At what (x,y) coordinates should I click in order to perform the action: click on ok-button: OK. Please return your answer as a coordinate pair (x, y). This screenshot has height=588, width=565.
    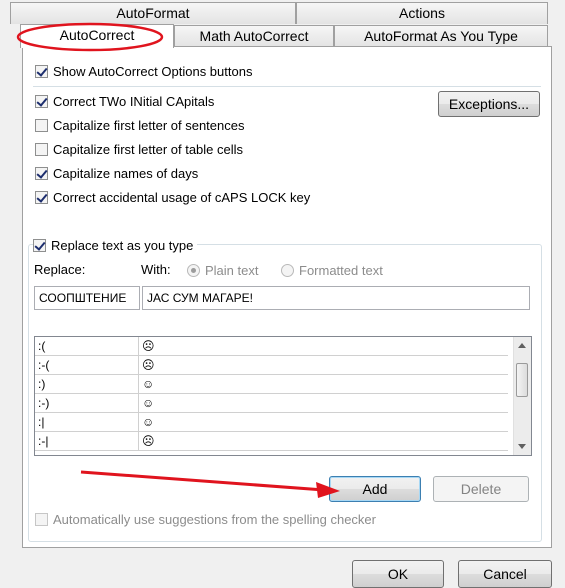
    Looking at the image, I should click on (398, 574).